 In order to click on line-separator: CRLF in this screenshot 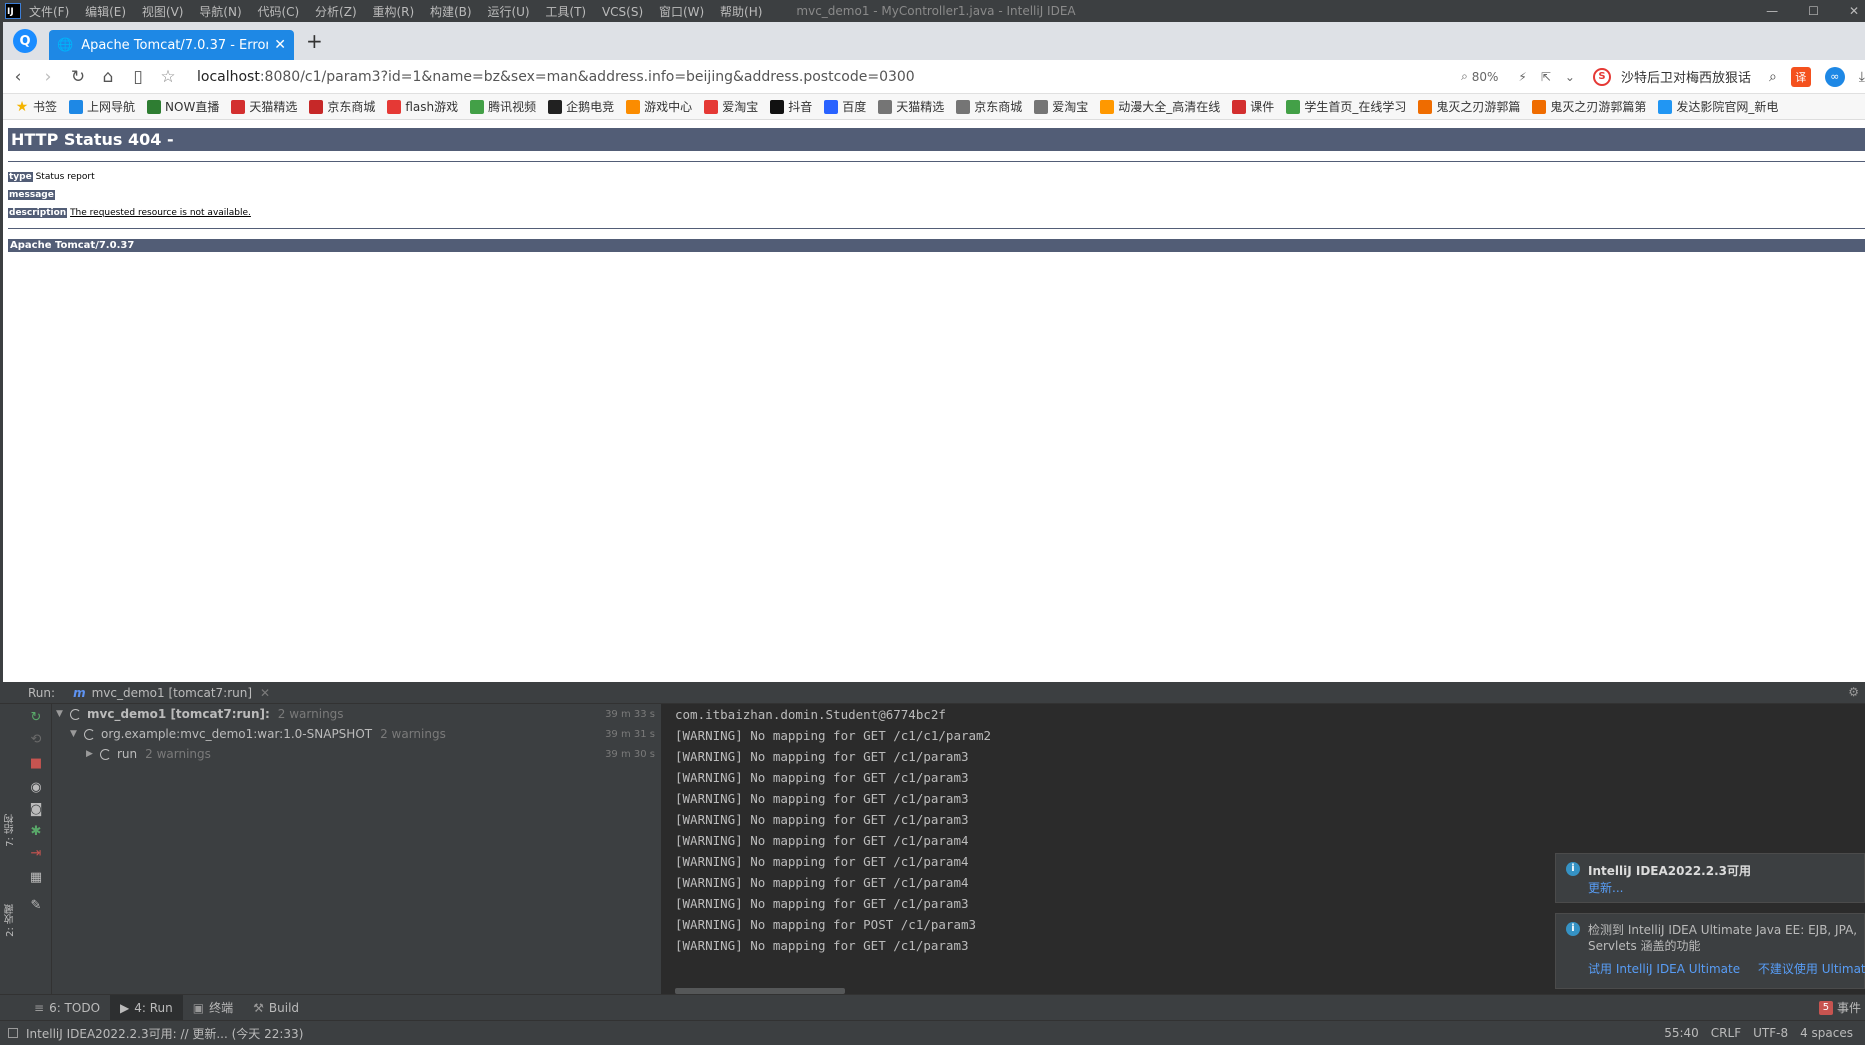, I will do `click(1726, 1033)`.